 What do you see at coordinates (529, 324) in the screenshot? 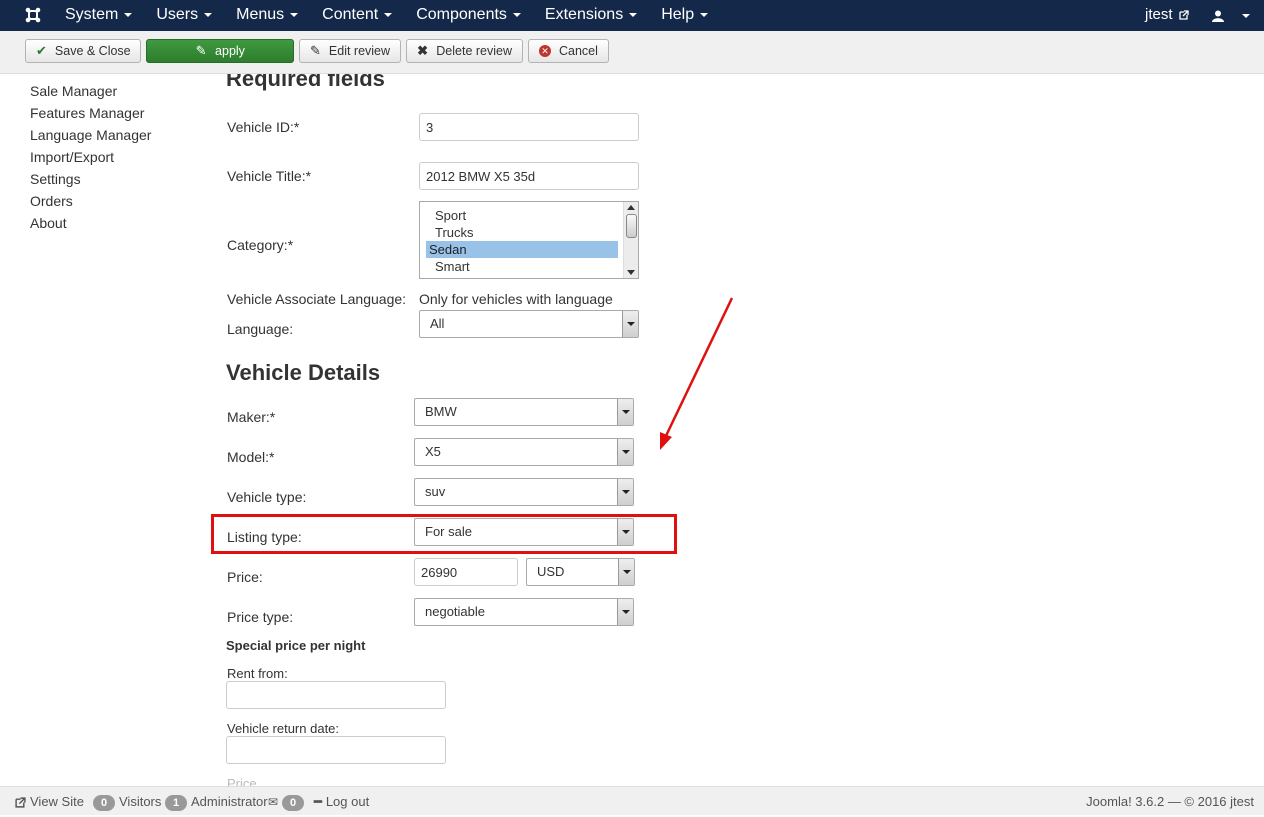
I see `language-select: All` at bounding box center [529, 324].